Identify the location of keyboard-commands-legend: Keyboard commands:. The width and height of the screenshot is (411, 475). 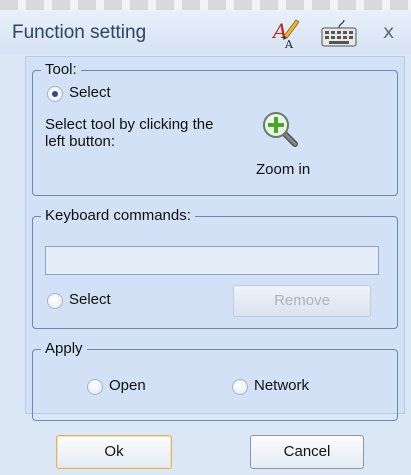
(118, 215).